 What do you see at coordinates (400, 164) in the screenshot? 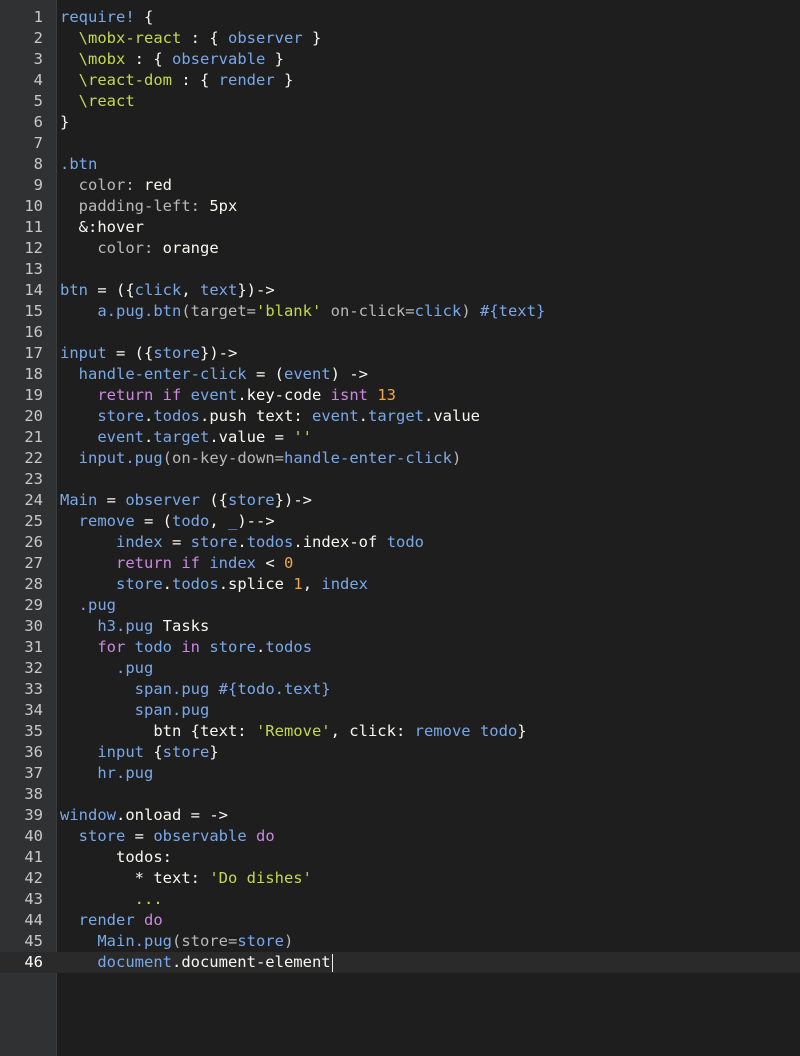
I see `code-line: 8 .btn` at bounding box center [400, 164].